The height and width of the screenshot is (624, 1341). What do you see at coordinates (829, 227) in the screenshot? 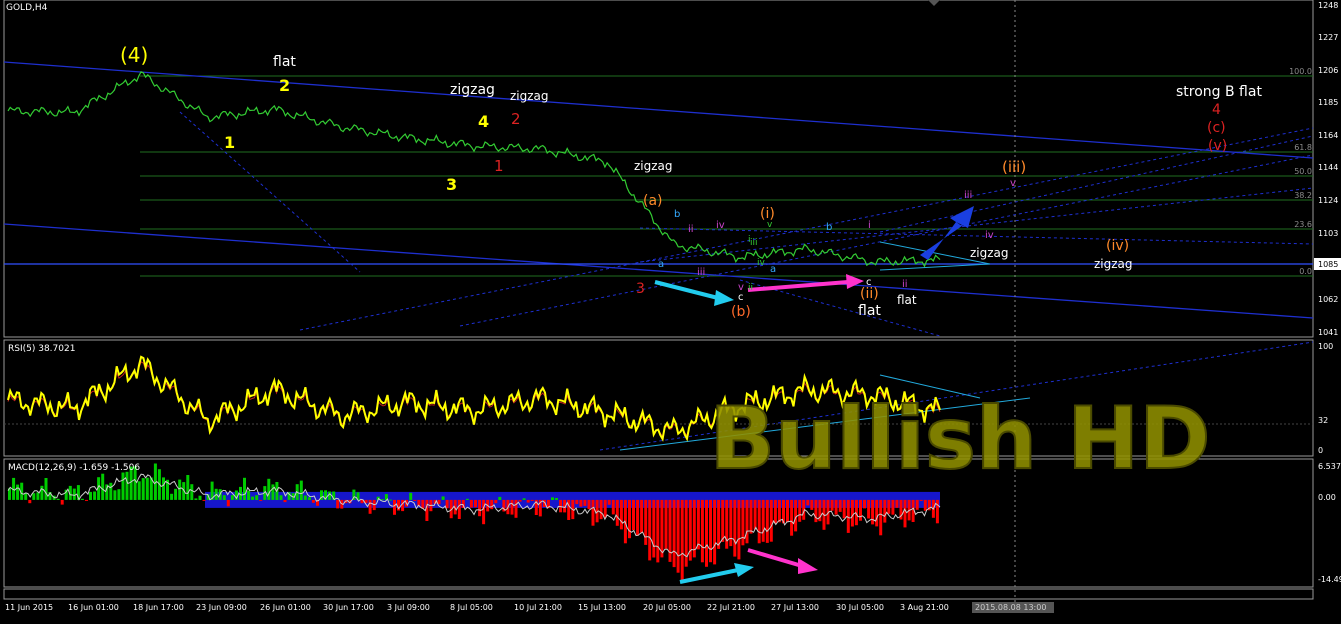
I see `subwave-b: b` at bounding box center [829, 227].